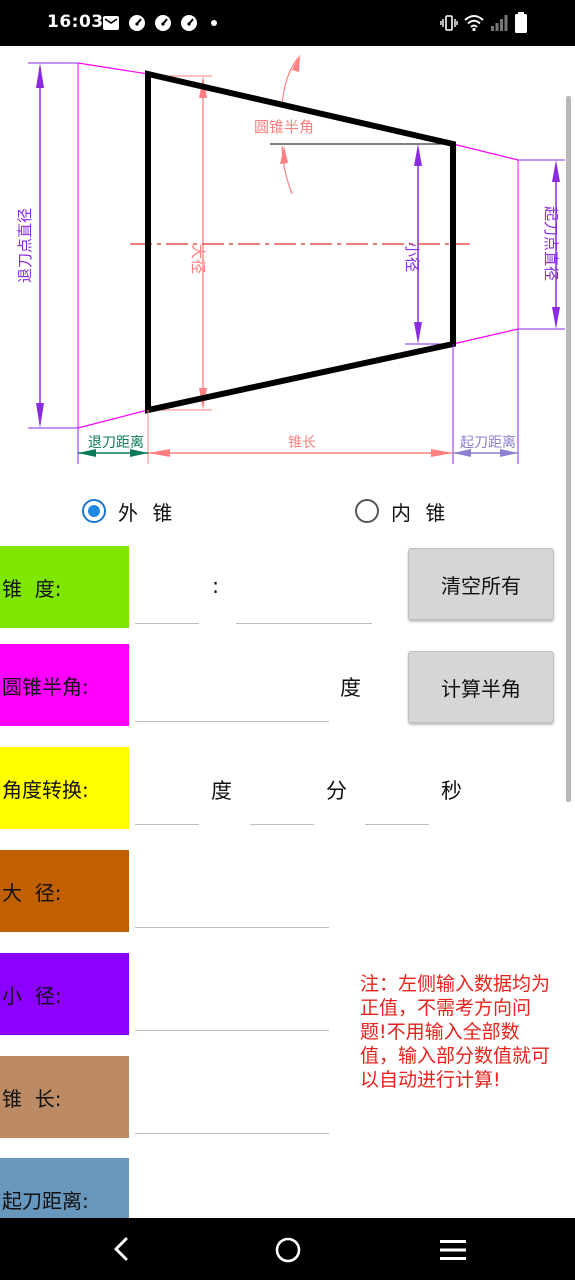  I want to click on cone-length-input, so click(232, 1117).